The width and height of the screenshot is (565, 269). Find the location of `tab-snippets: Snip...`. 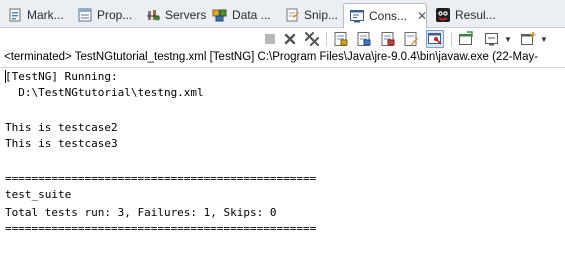

tab-snippets: Snip... is located at coordinates (309, 15).